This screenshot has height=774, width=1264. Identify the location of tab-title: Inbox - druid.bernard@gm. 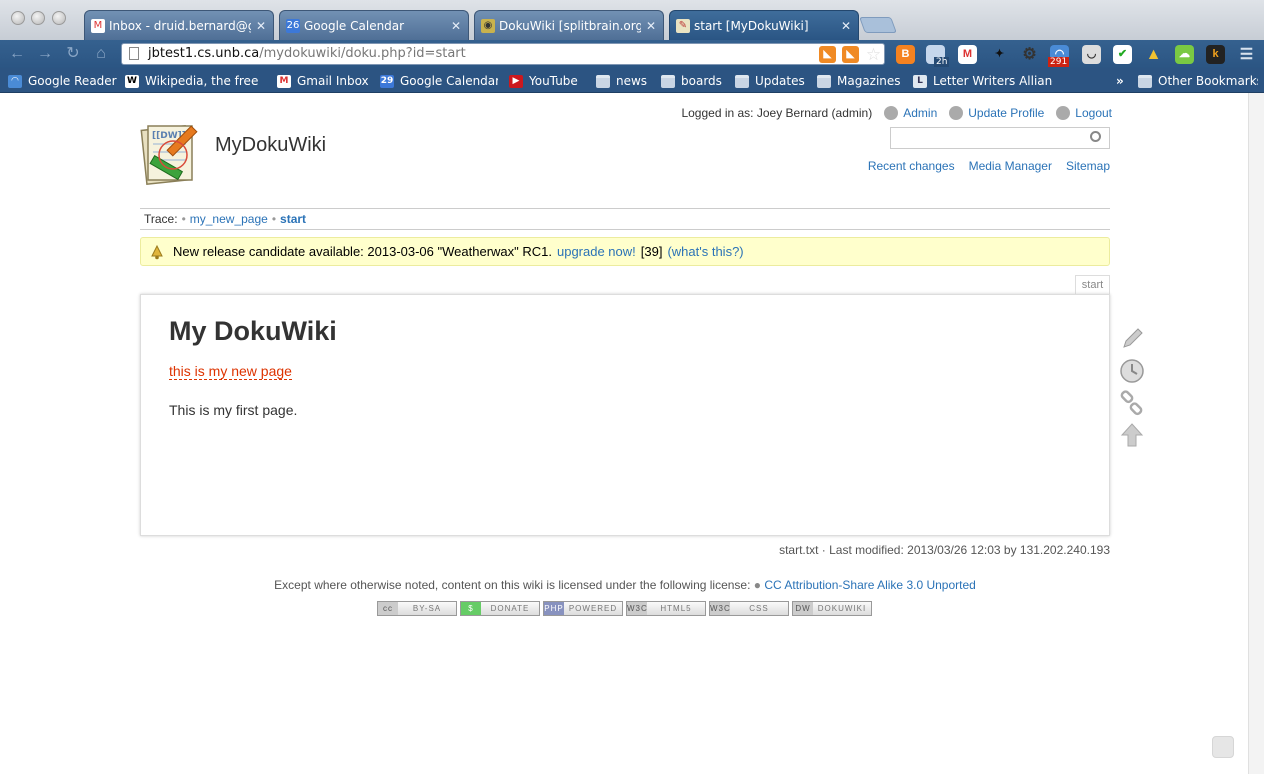
(180, 25).